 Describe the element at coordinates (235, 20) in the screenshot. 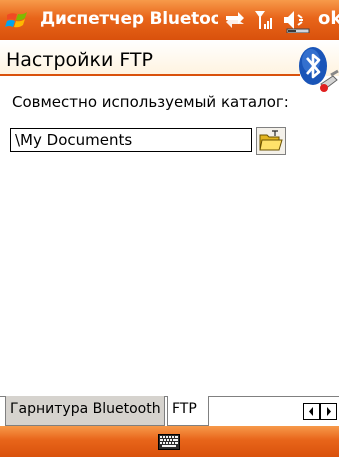

I see `connectivity-icon` at that location.